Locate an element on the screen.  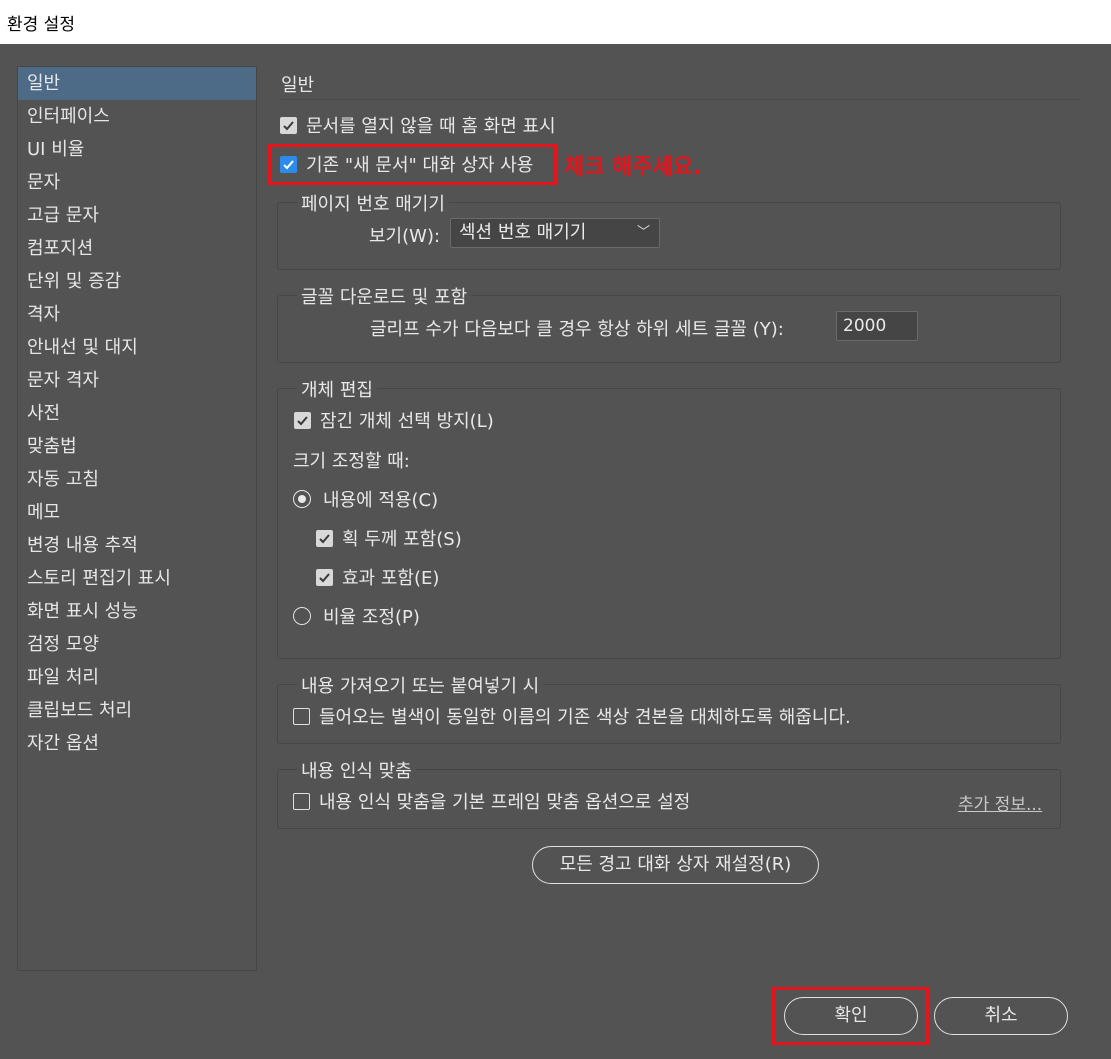
sidebar-item-story-editor: 스토리 편집기 표시 is located at coordinates (137, 578).